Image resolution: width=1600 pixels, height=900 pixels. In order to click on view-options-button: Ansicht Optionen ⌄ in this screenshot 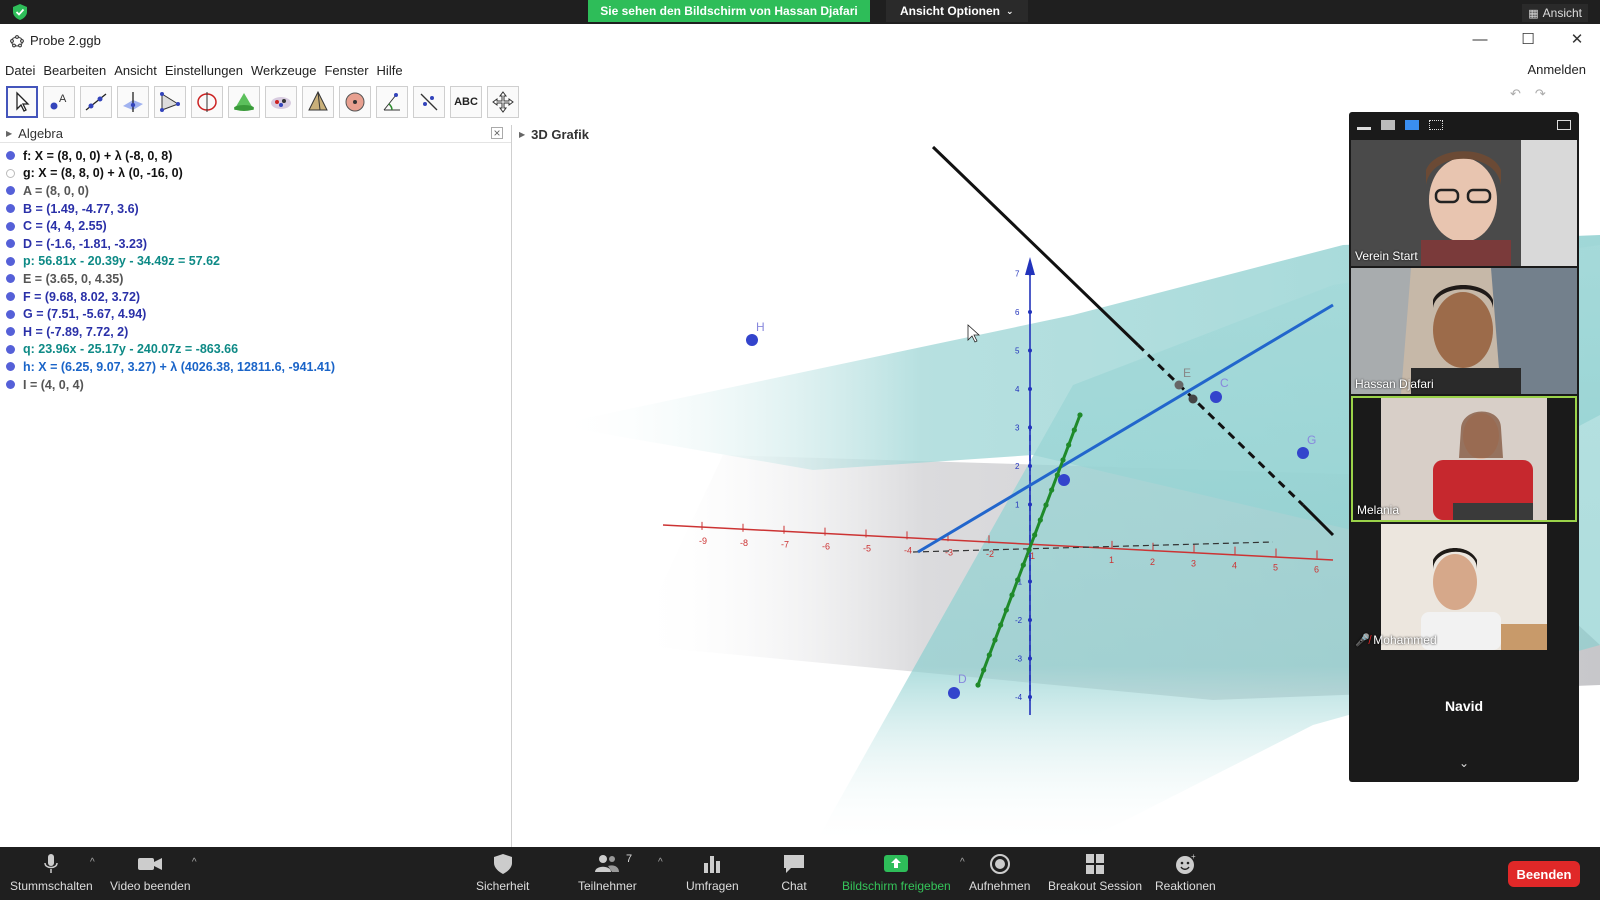, I will do `click(957, 11)`.